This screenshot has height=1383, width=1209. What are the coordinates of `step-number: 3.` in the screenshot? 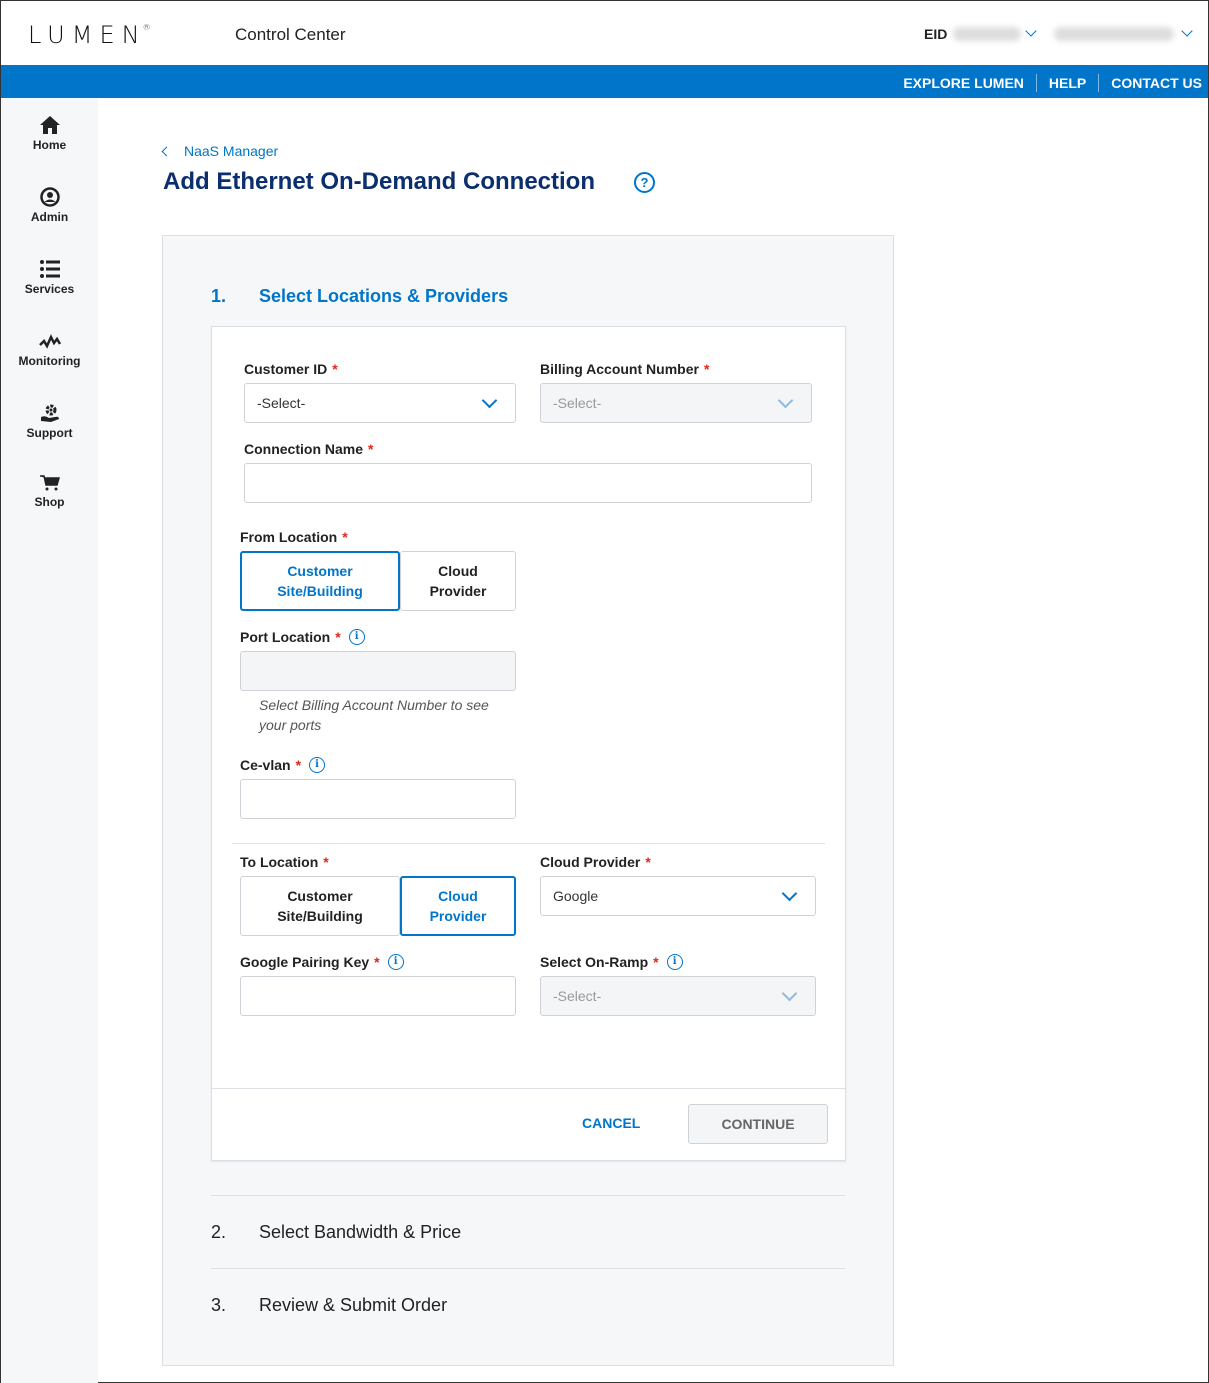 It's located at (219, 1305).